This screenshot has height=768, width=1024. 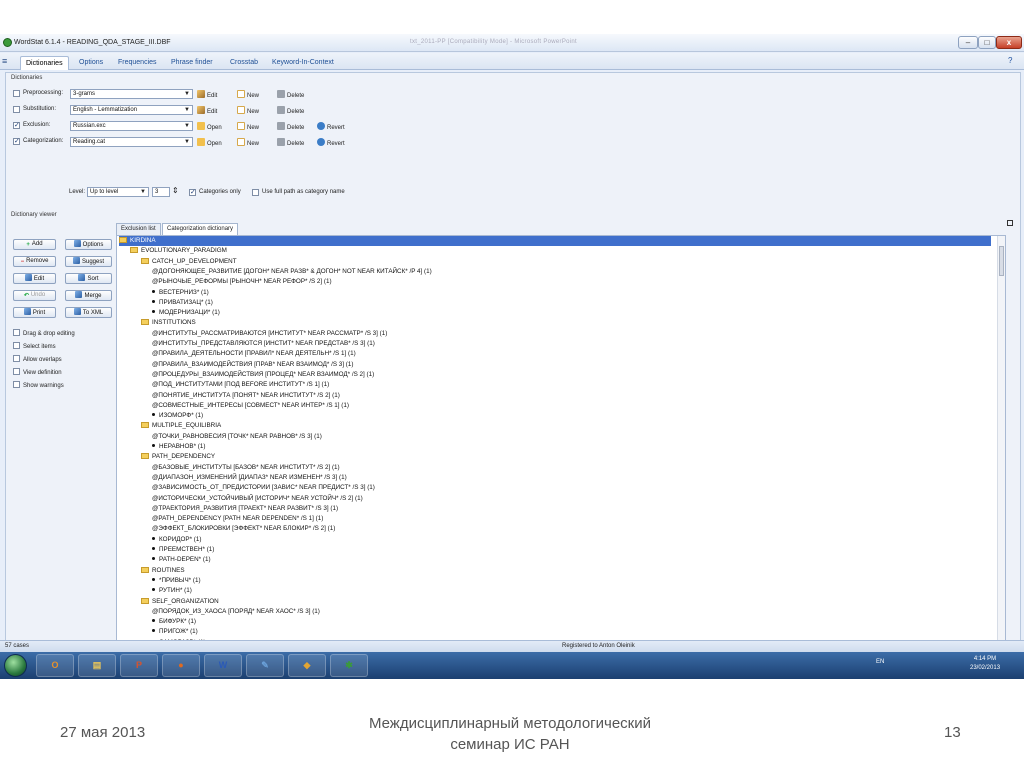 What do you see at coordinates (968, 42) in the screenshot?
I see `minimize-button: –` at bounding box center [968, 42].